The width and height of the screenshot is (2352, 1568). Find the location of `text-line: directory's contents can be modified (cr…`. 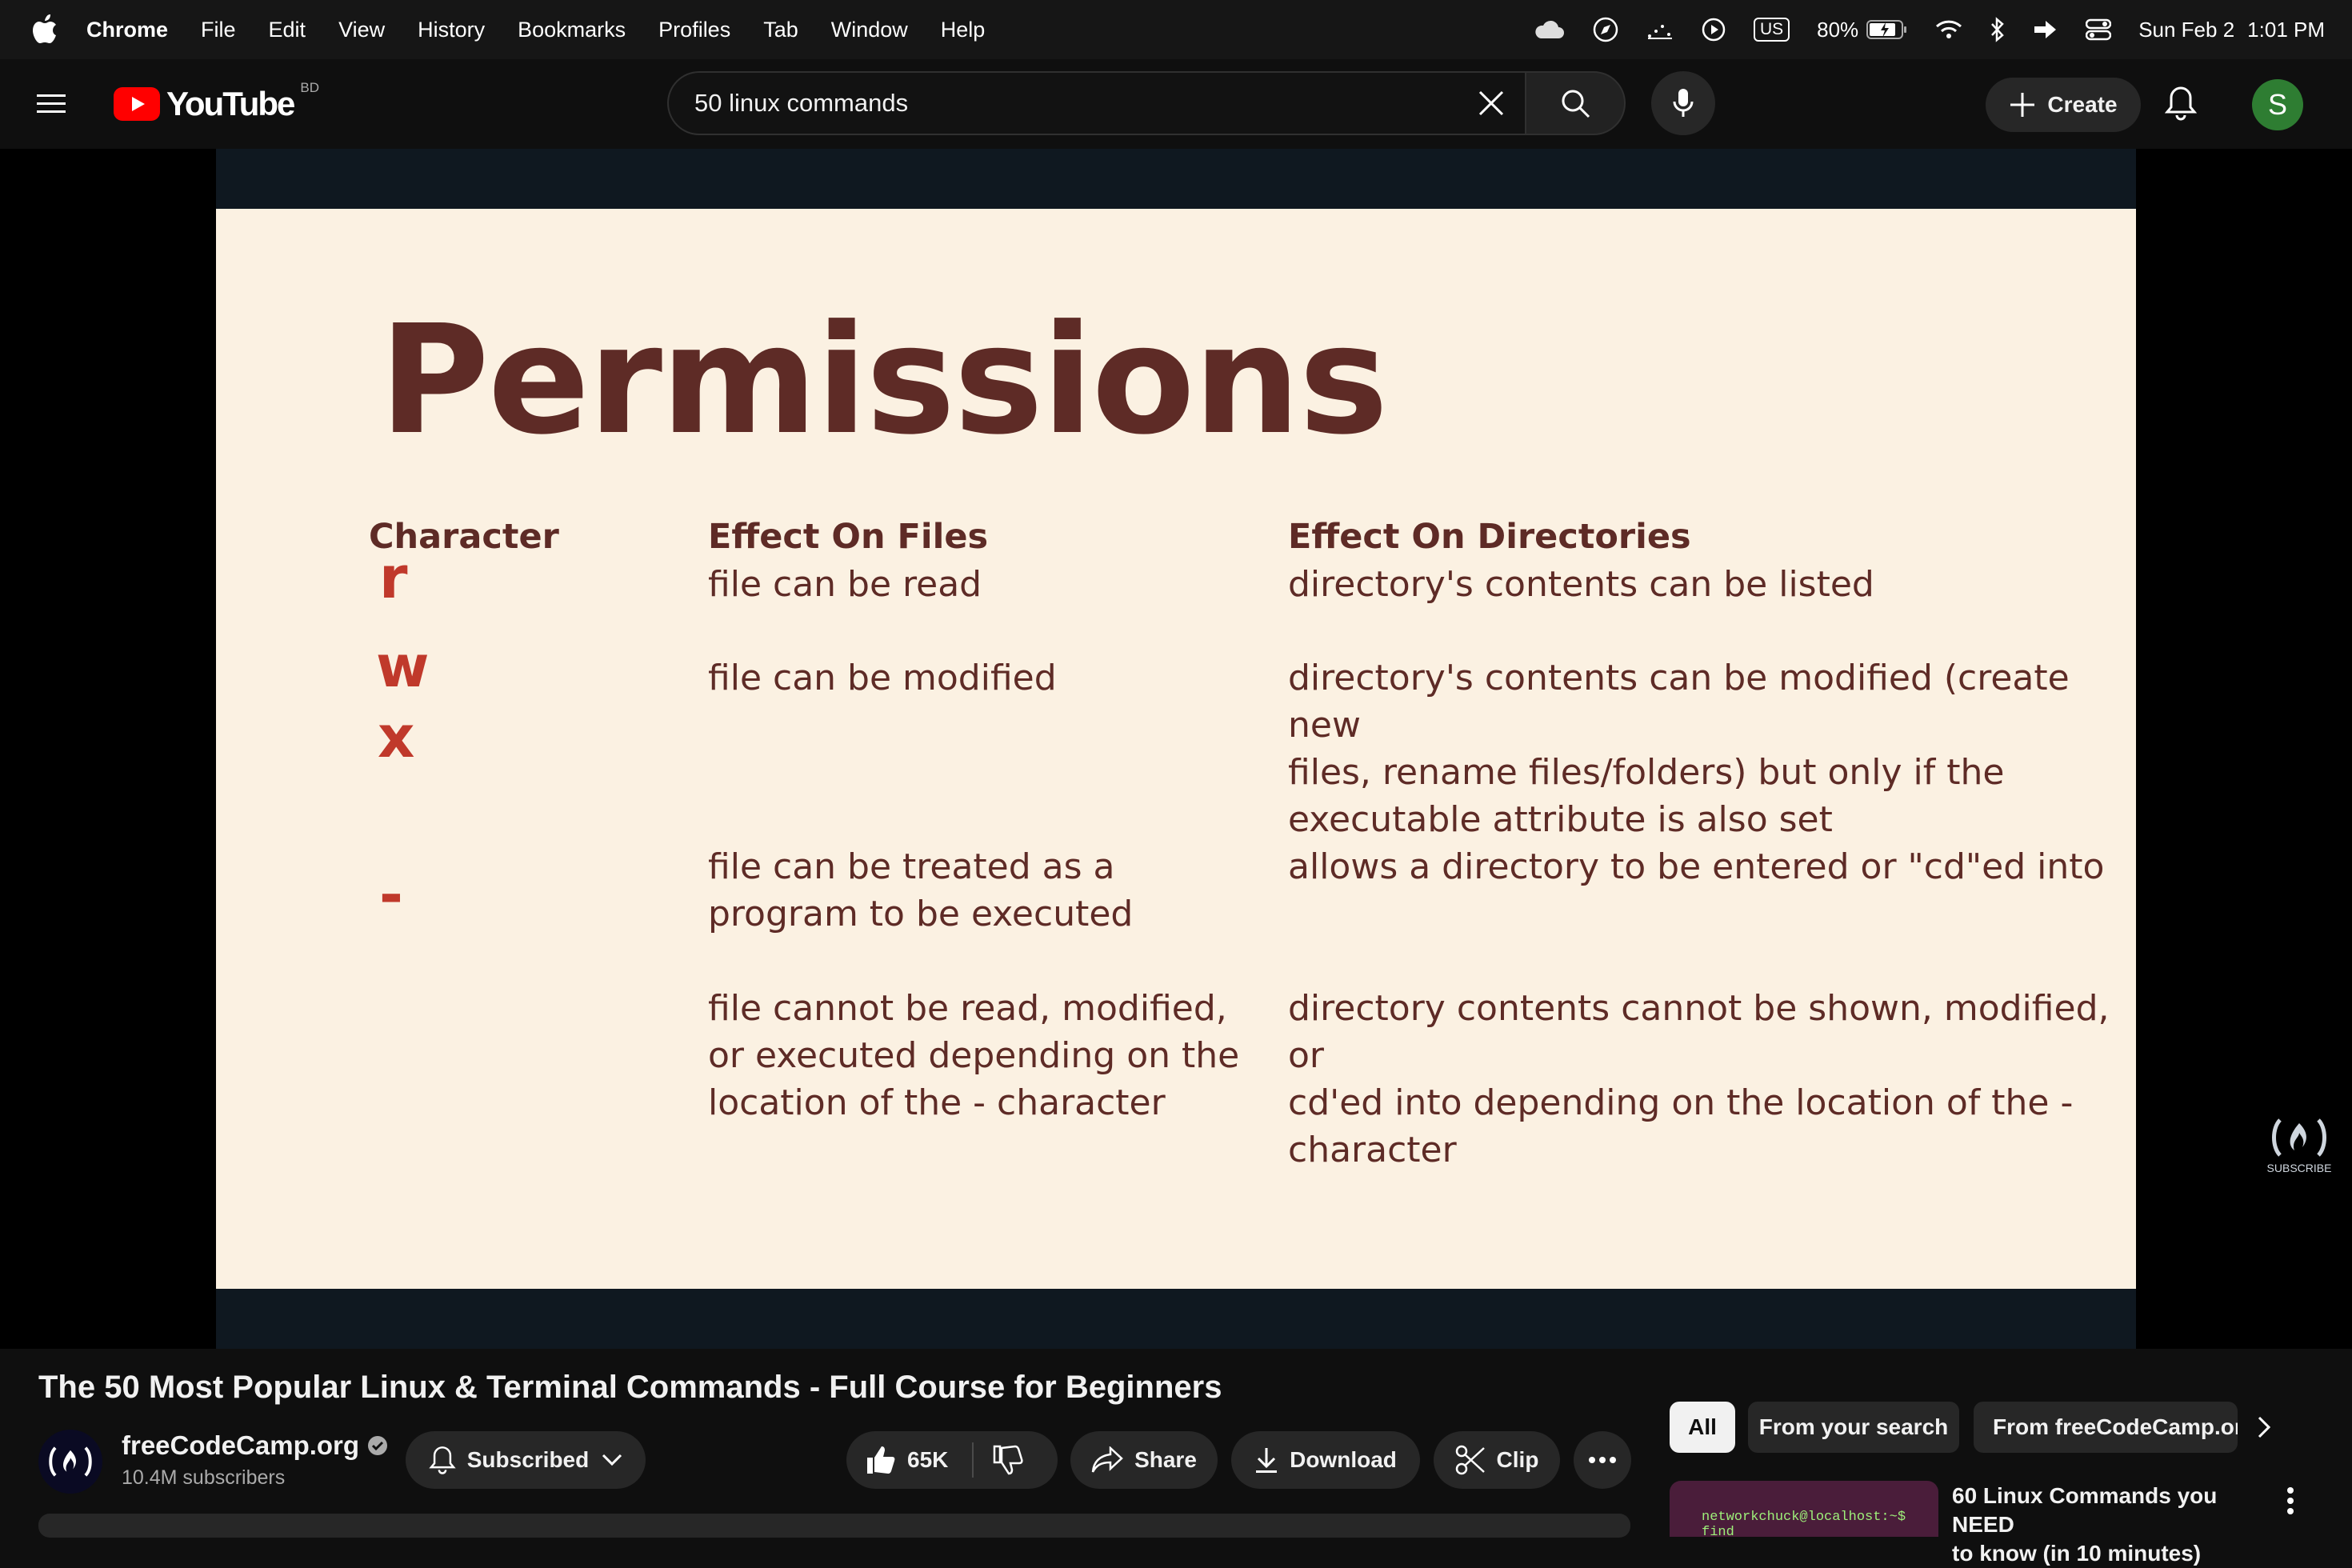

text-line: directory's contents can be modified (cr… is located at coordinates (1679, 702).